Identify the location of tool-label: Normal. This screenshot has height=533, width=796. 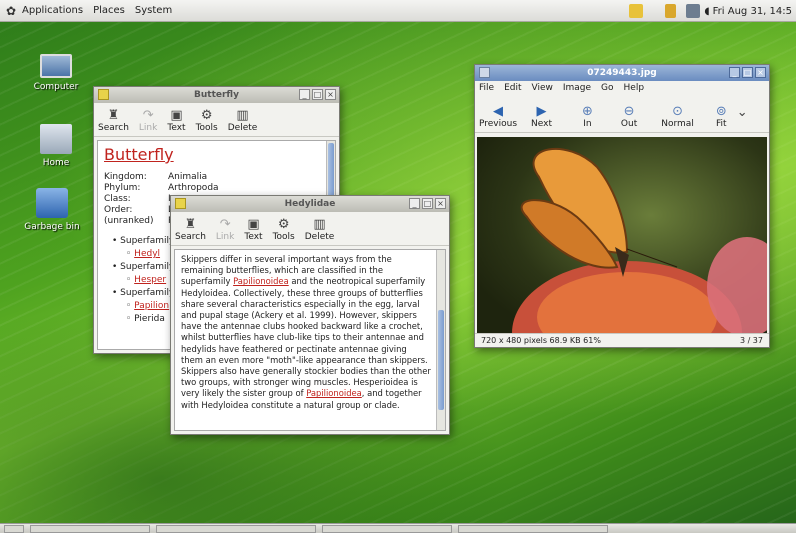
(677, 124).